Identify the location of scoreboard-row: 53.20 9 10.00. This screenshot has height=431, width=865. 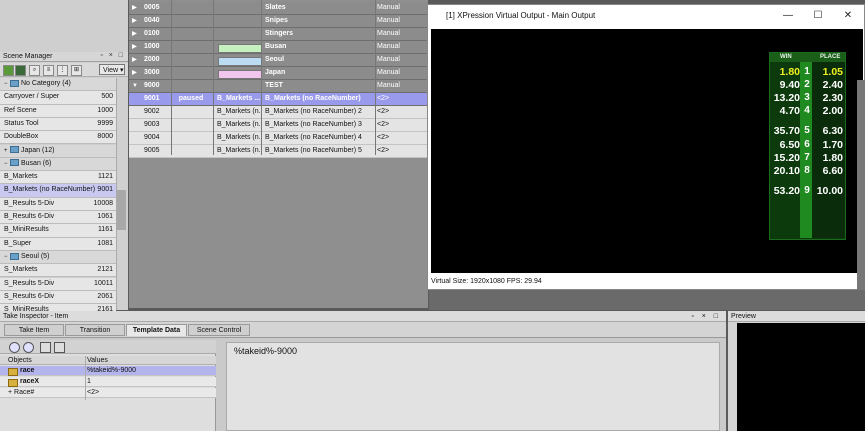
(807, 191).